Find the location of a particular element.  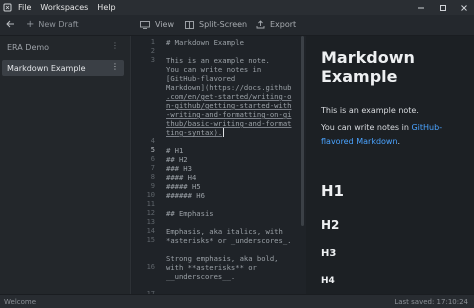

split-screen-icon is located at coordinates (189, 24).